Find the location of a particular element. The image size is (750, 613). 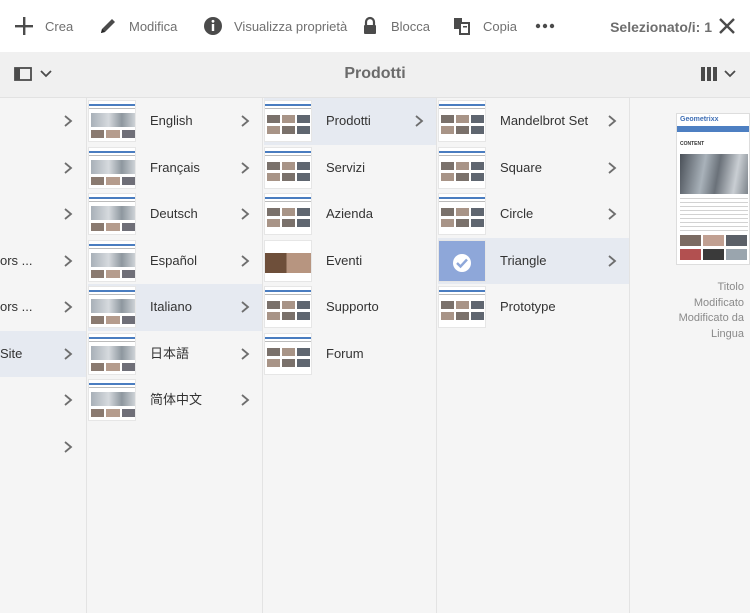

plus-icon is located at coordinates (24, 26).